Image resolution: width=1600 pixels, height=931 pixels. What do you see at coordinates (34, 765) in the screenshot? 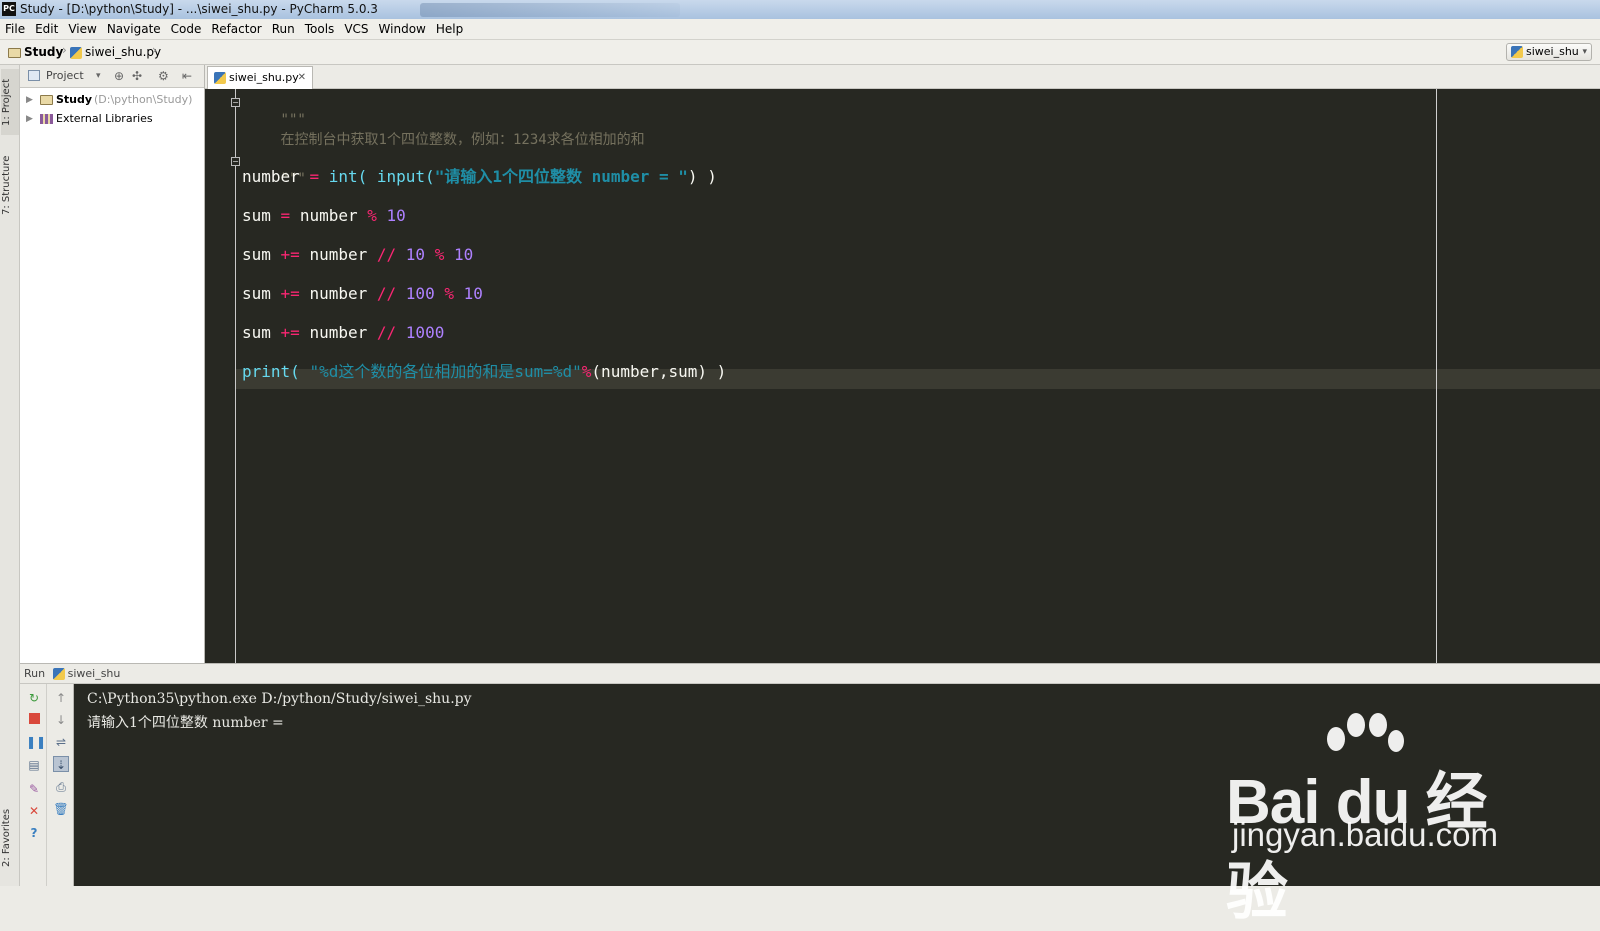
I see `restore-layout-icon: ▤` at bounding box center [34, 765].